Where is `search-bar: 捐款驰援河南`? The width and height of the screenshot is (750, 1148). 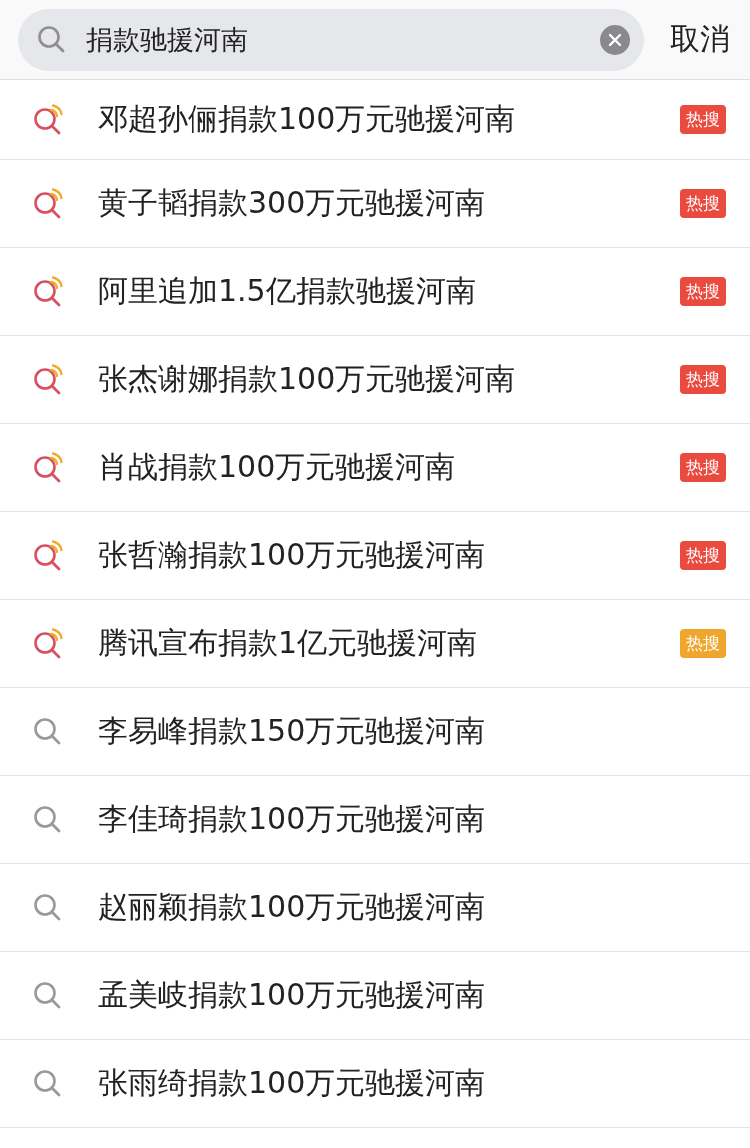 search-bar: 捐款驰援河南 is located at coordinates (331, 39).